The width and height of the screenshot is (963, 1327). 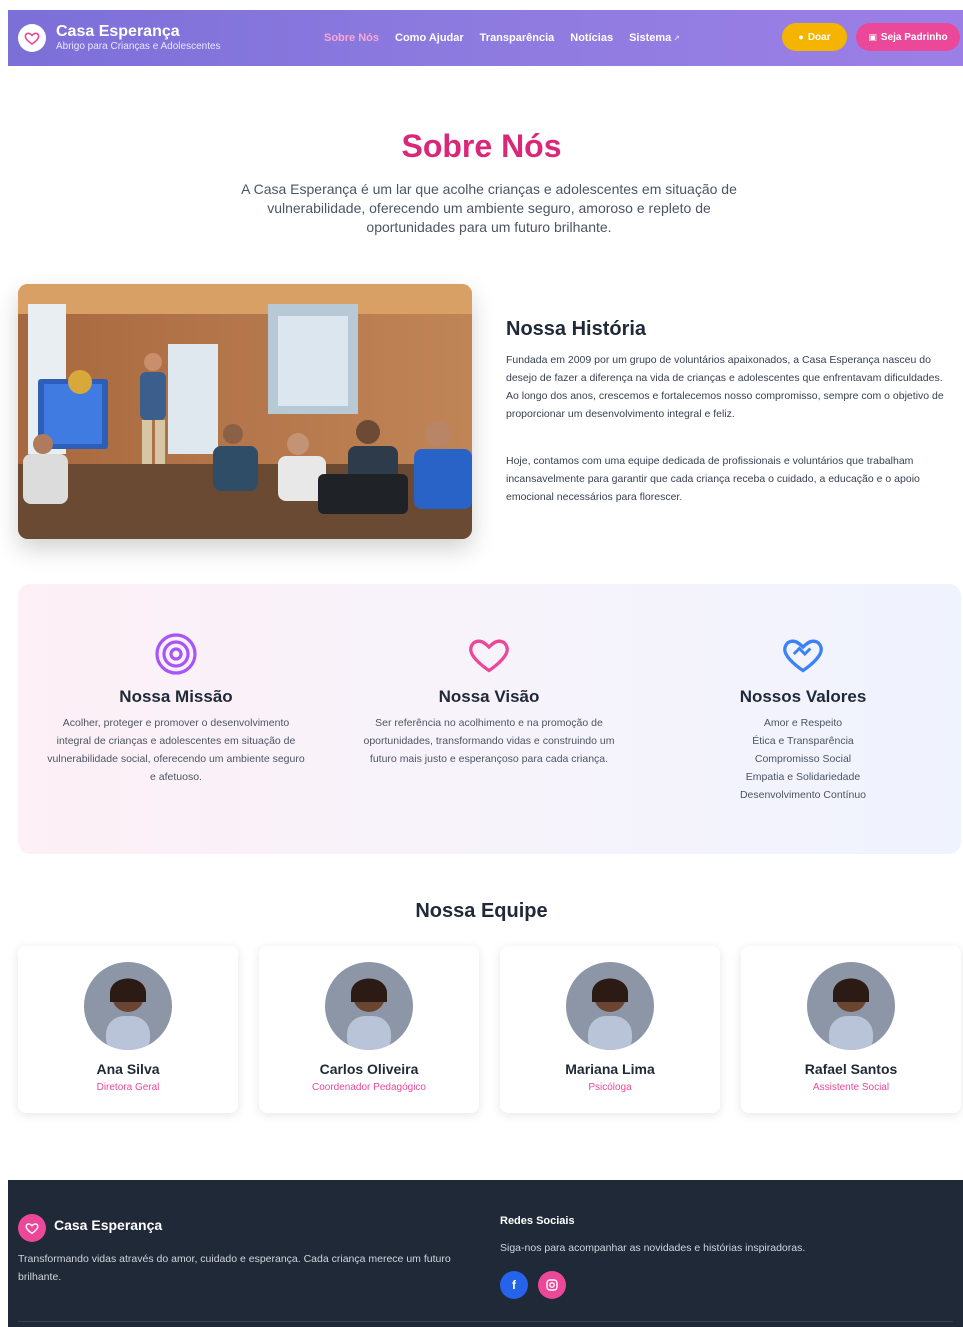 What do you see at coordinates (610, 1069) in the screenshot?
I see `team-member-name: Mariana Lima` at bounding box center [610, 1069].